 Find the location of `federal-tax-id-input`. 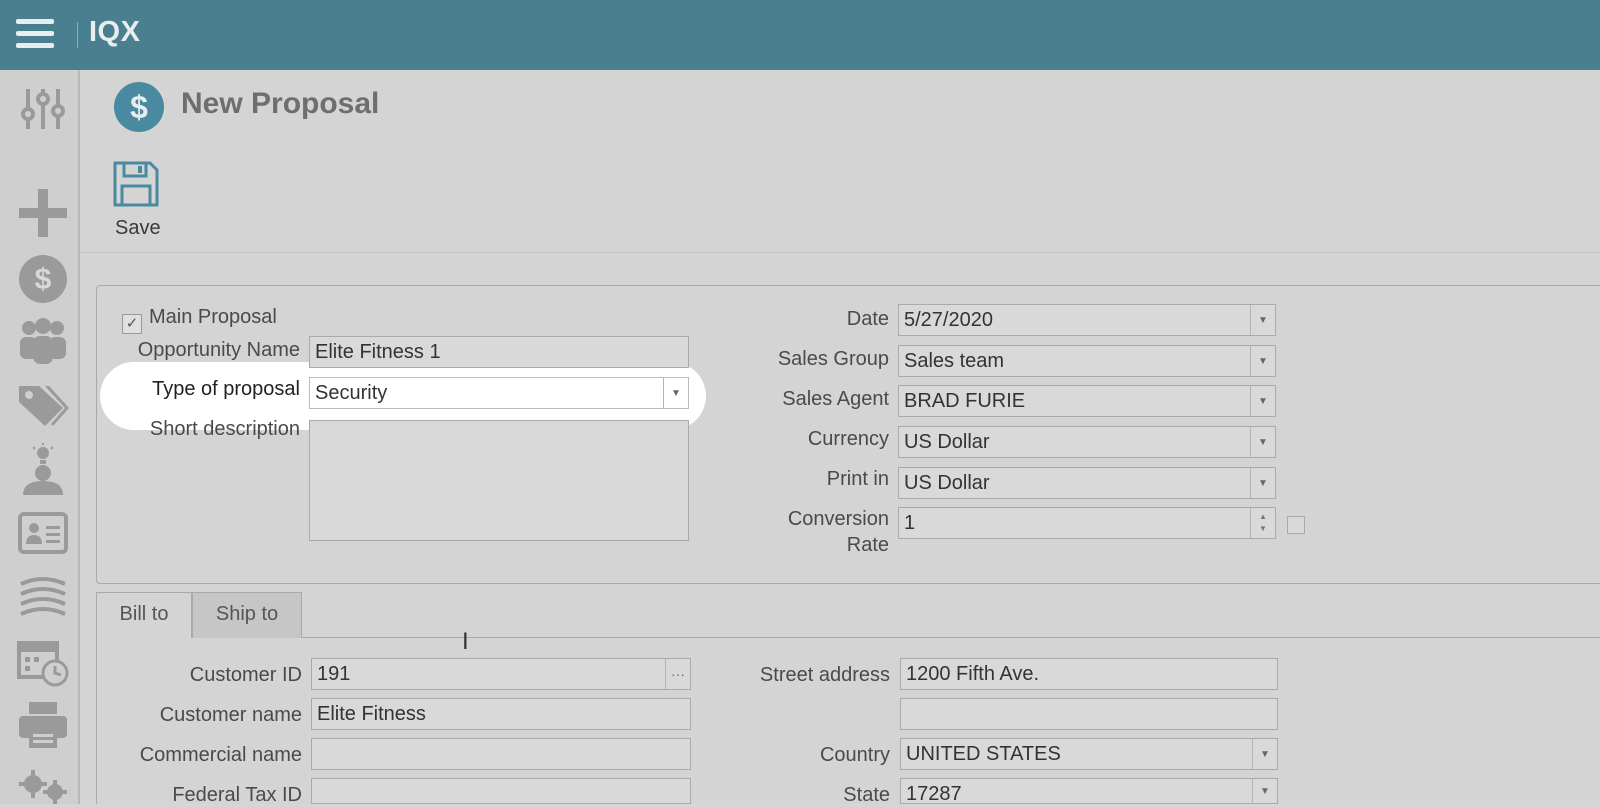

federal-tax-id-input is located at coordinates (501, 791).